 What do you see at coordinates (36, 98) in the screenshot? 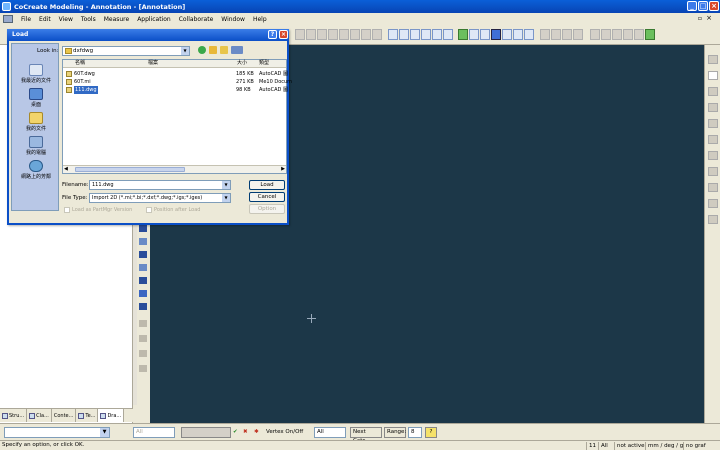
I see `place-desktop: 桌面` at bounding box center [36, 98].